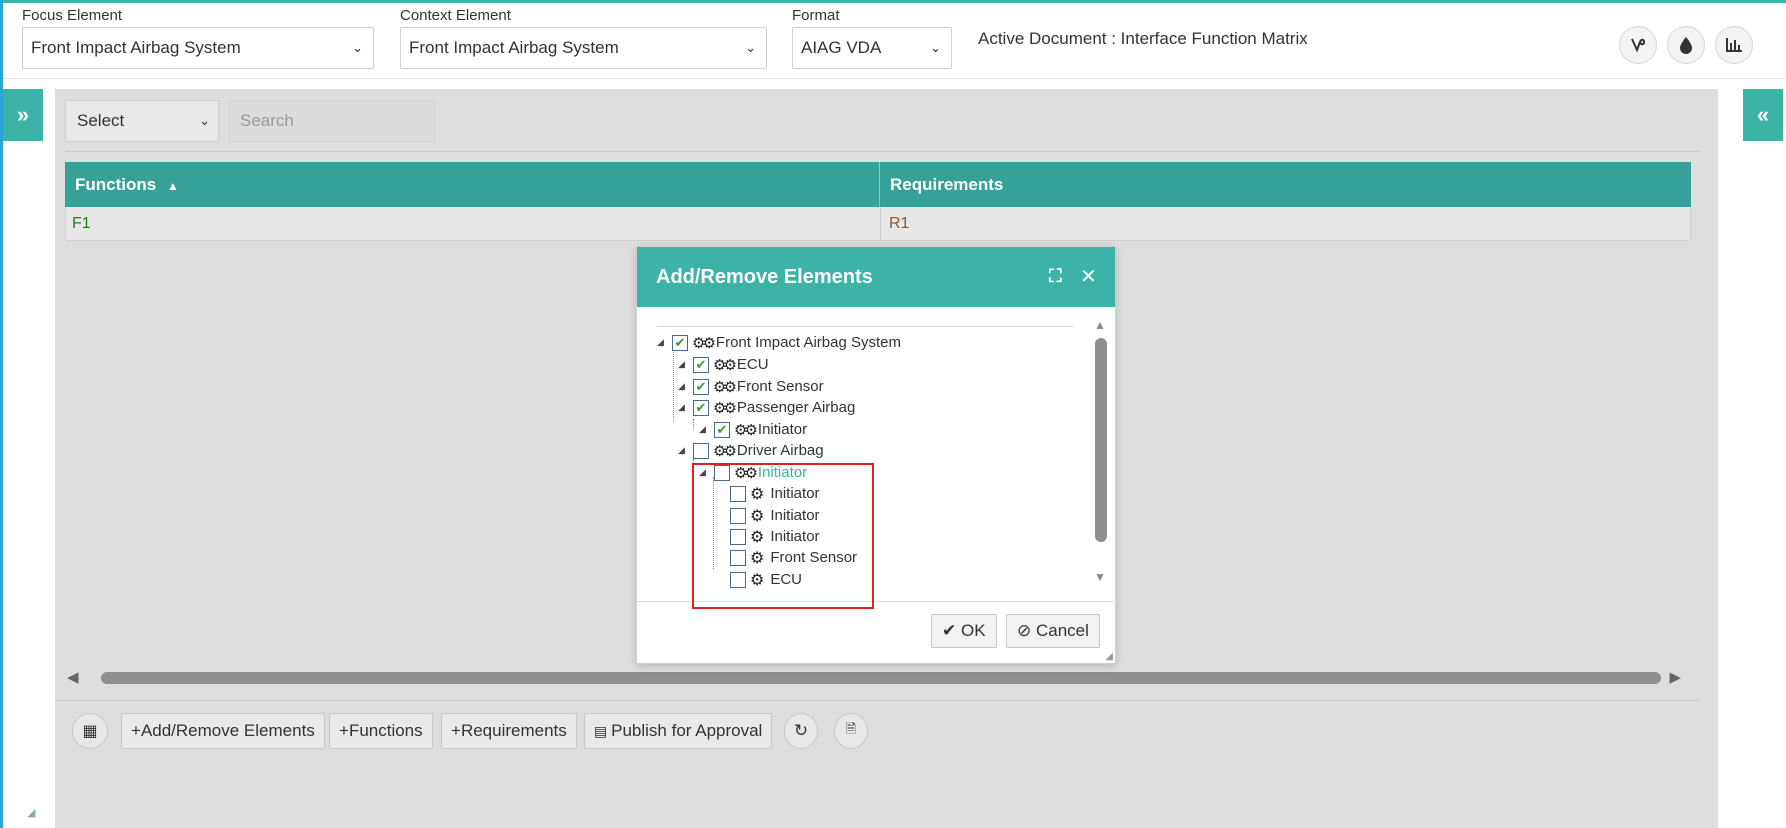 The image size is (1786, 828). I want to click on grid-menu-button: ▦, so click(90, 731).